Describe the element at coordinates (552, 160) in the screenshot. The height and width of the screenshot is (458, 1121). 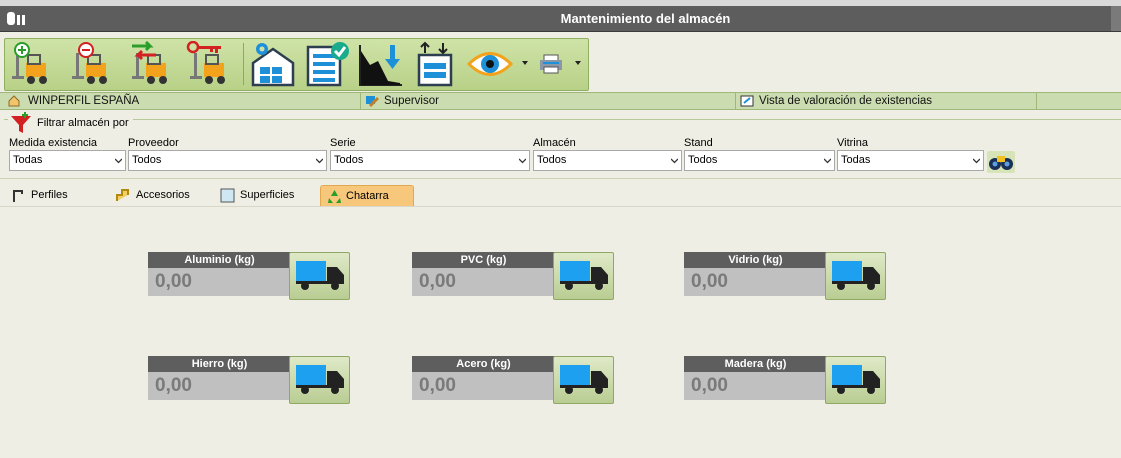
I see `filter-almacen-value: Todos` at that location.